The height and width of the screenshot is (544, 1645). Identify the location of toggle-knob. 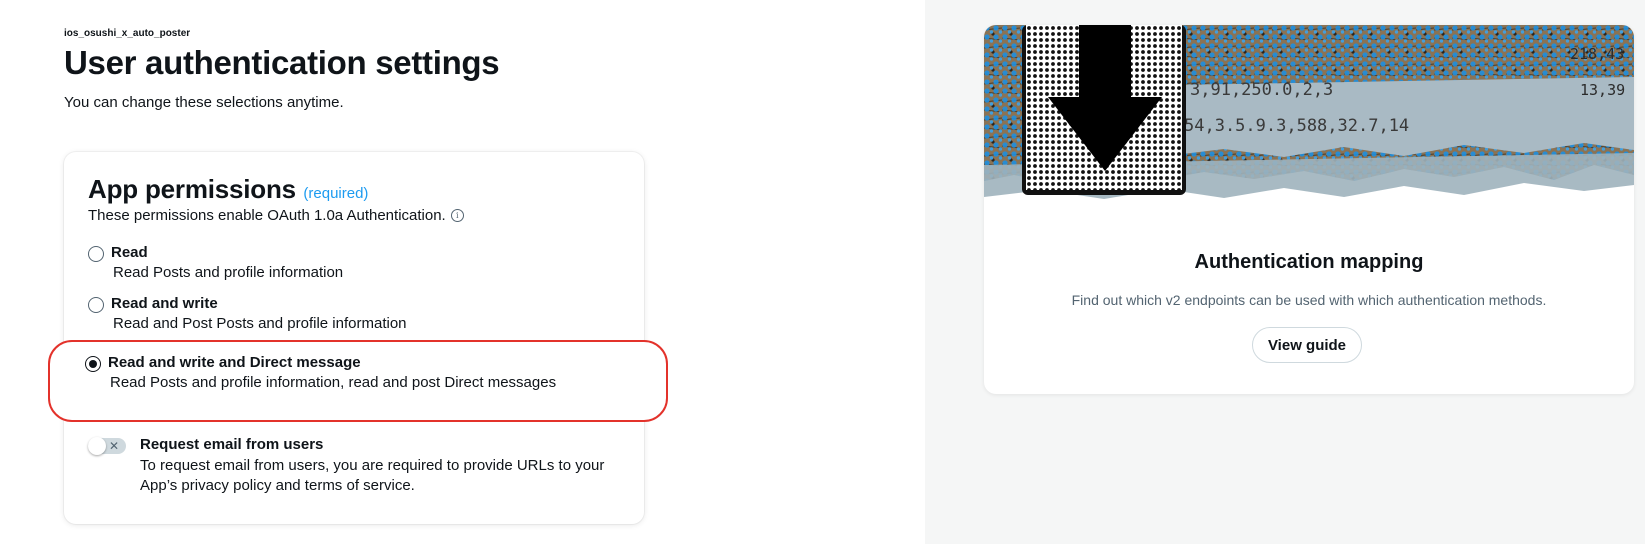
(97, 446).